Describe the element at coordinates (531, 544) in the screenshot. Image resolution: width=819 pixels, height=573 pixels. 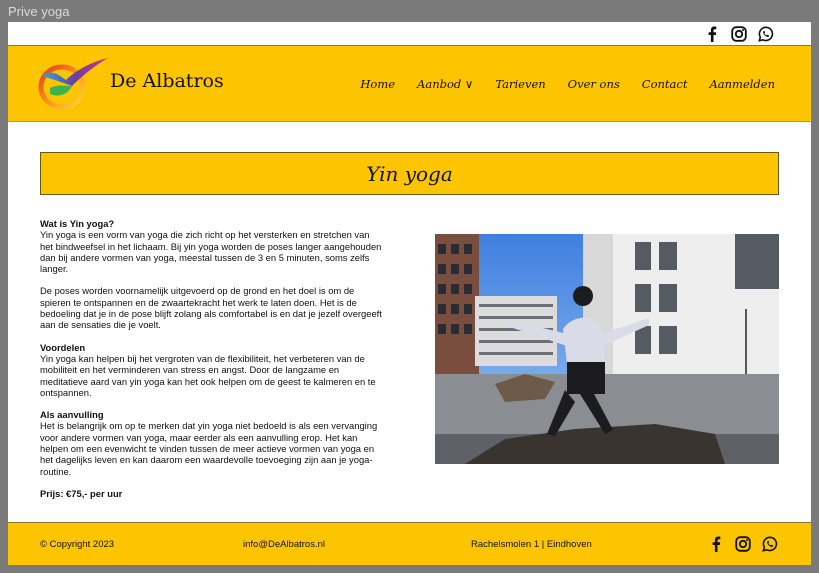
I see `footer-address: Rachelsmolen 1 | Eindhoven` at that location.